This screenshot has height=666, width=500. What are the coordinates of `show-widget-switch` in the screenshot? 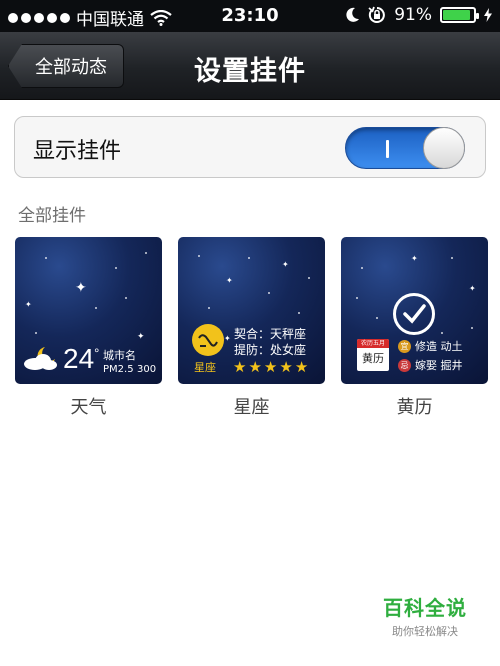 It's located at (405, 148).